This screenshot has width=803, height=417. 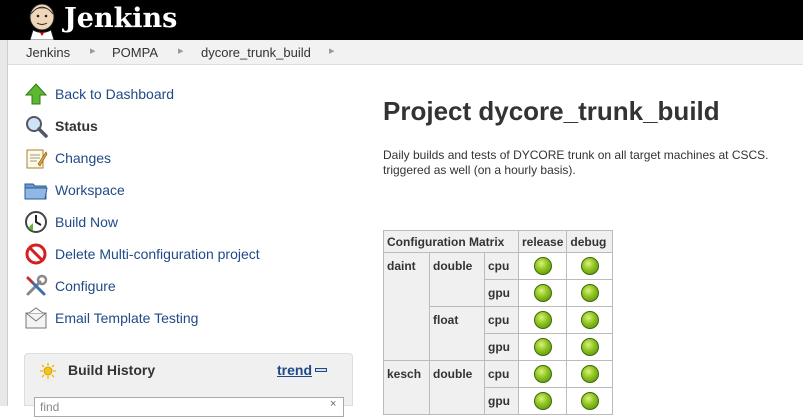 What do you see at coordinates (406, 387) in the screenshot?
I see `matrix-machine-cell: kesch` at bounding box center [406, 387].